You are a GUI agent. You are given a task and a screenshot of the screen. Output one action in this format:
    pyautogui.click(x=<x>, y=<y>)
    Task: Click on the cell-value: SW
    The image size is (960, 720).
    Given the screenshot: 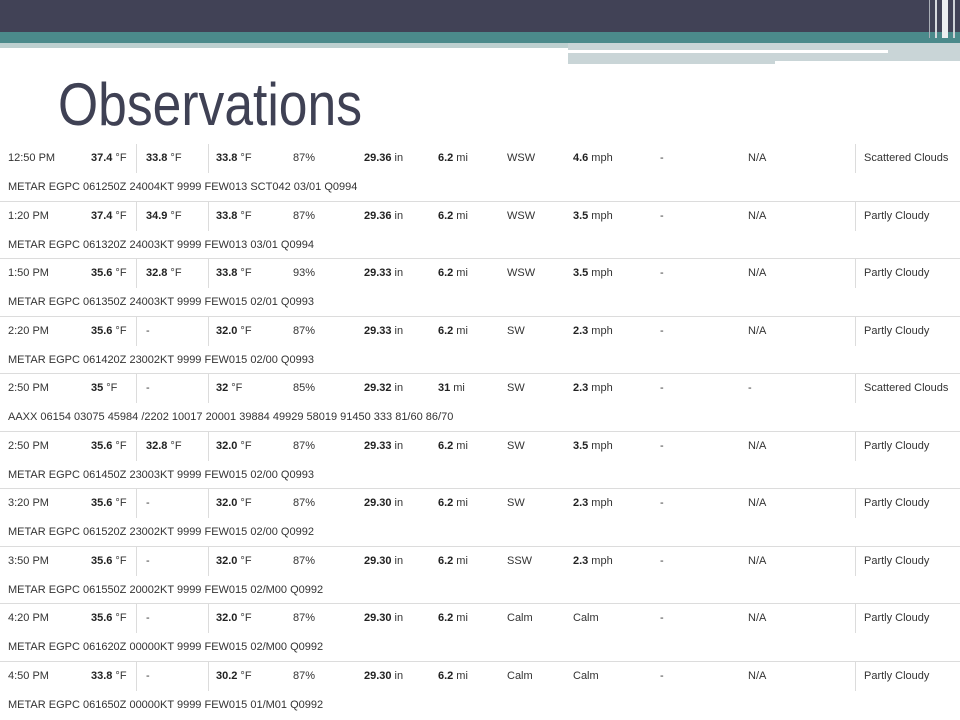 What is the action you would take?
    pyautogui.click(x=516, y=388)
    